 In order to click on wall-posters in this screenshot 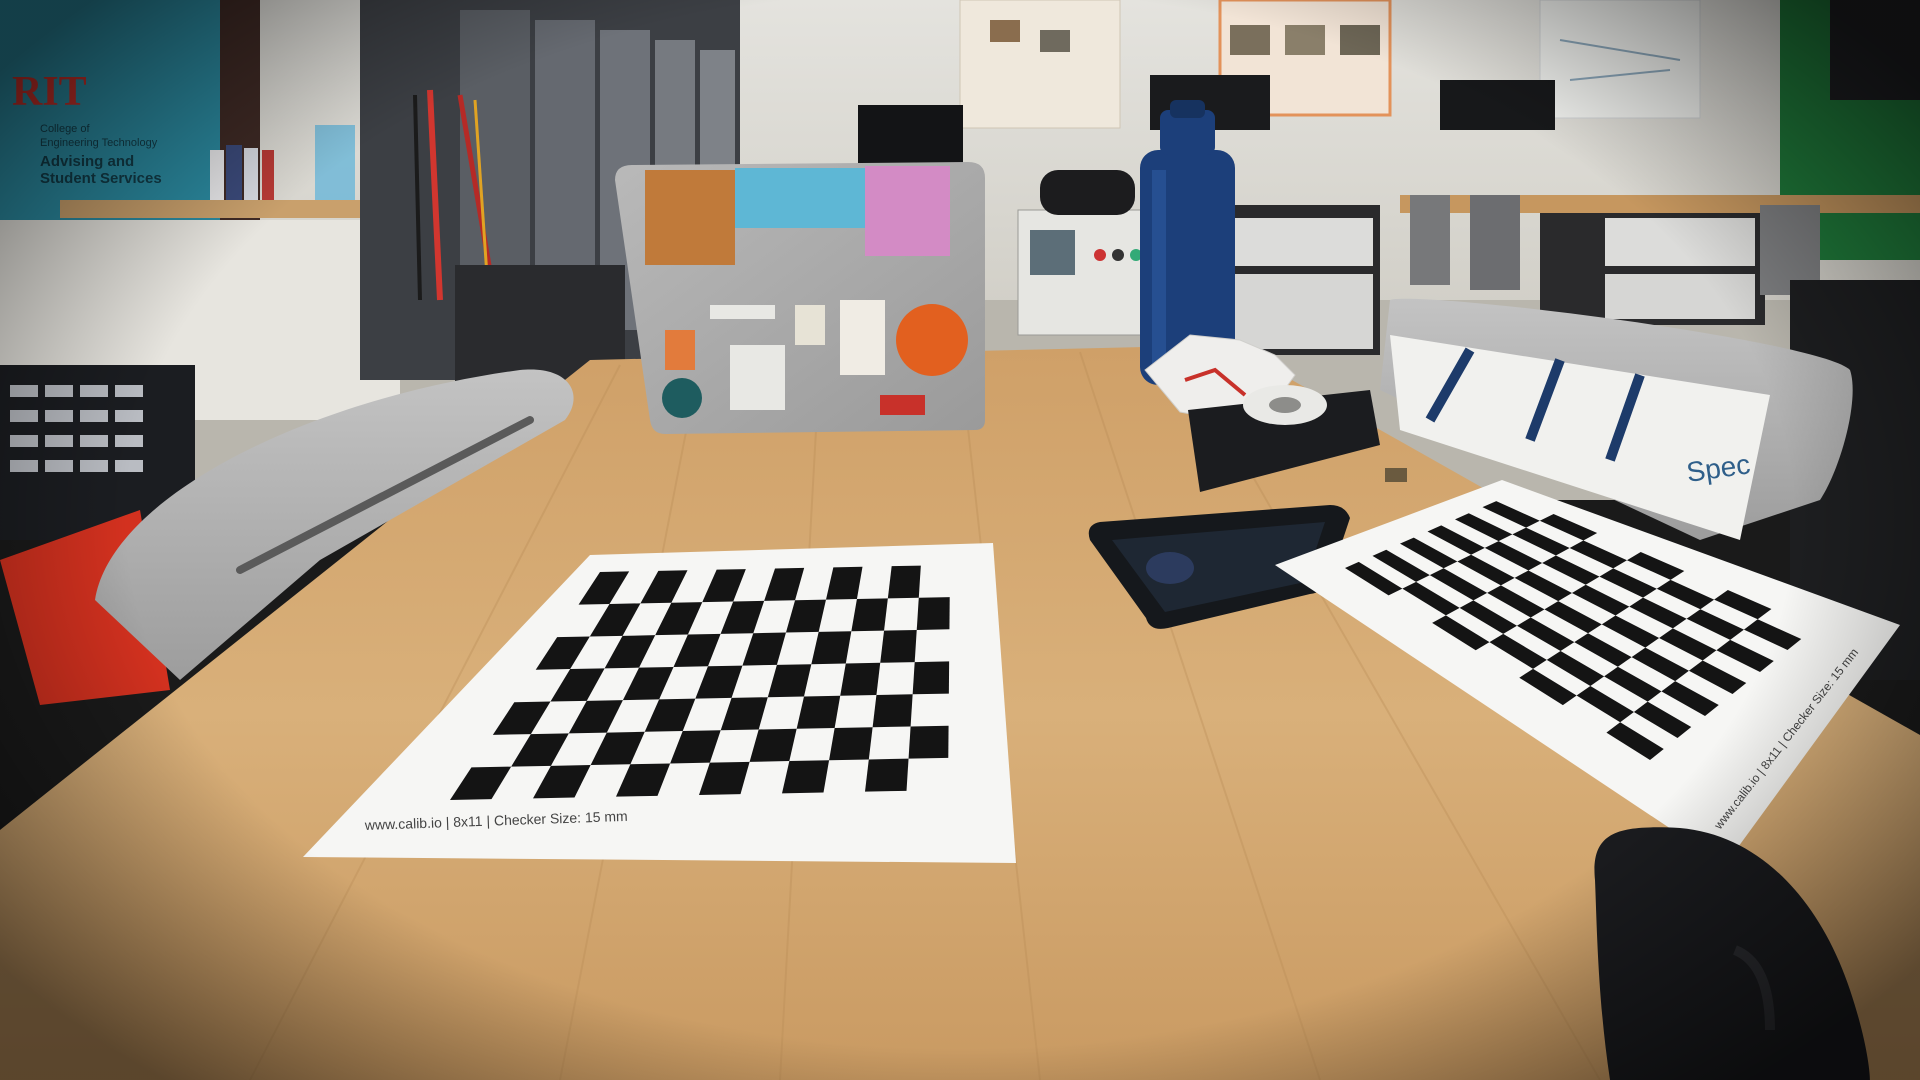, I will do `click(1330, 64)`.